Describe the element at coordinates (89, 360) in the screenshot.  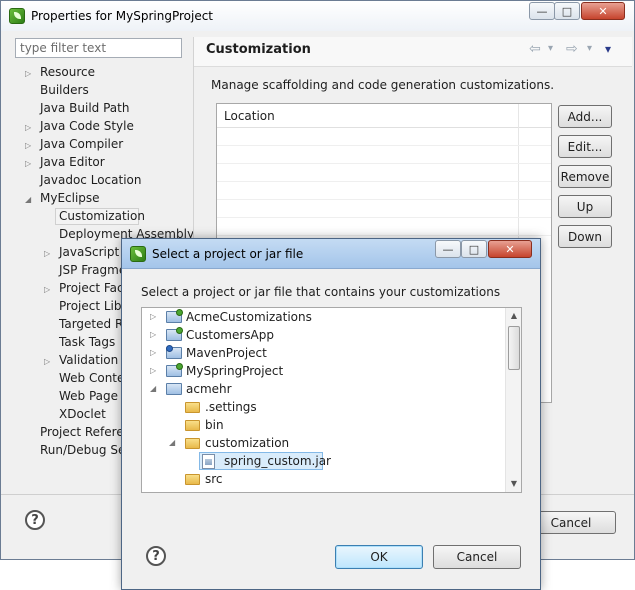
I see `tree-item-label: Validation` at that location.